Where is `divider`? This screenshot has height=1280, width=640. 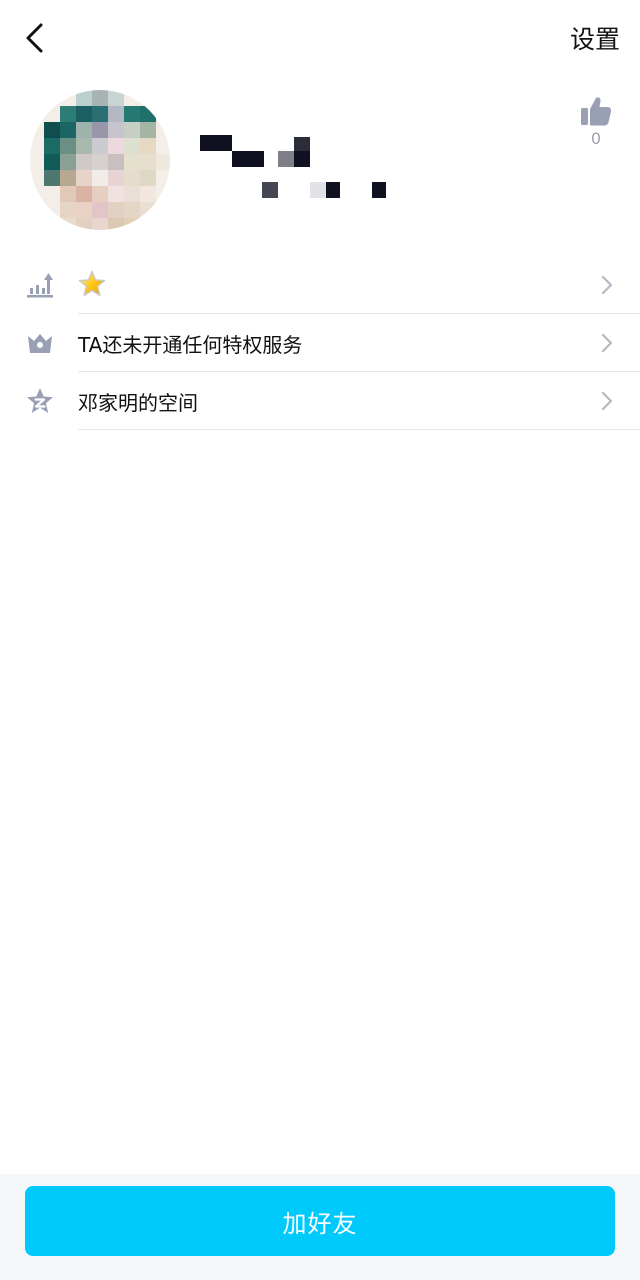
divider is located at coordinates (359, 429).